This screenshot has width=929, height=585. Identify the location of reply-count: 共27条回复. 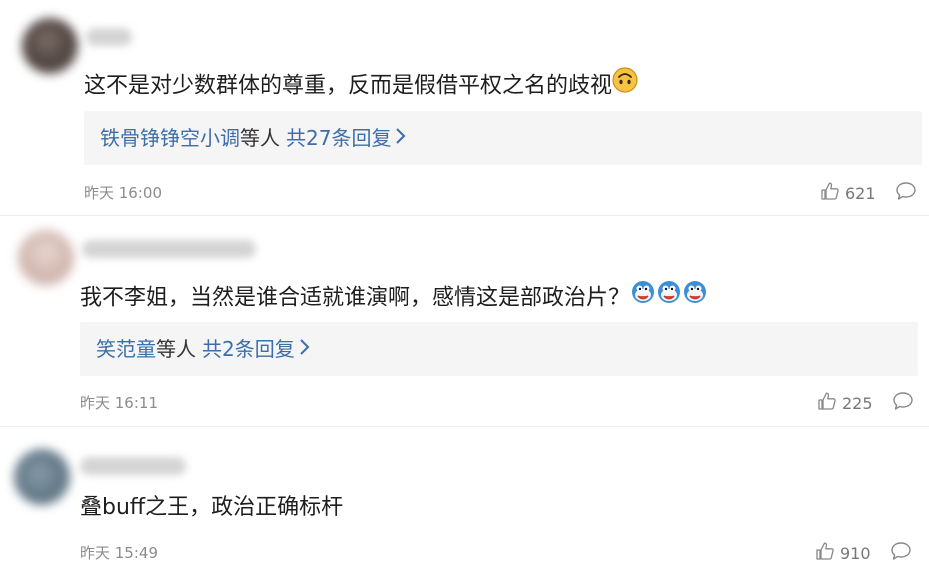
(338, 138).